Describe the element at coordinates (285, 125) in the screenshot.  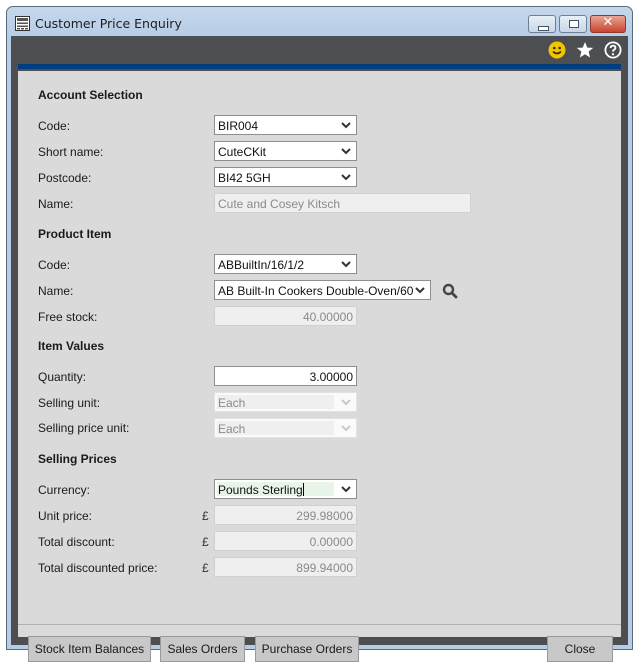
I see `account-code-select: BIR004` at that location.